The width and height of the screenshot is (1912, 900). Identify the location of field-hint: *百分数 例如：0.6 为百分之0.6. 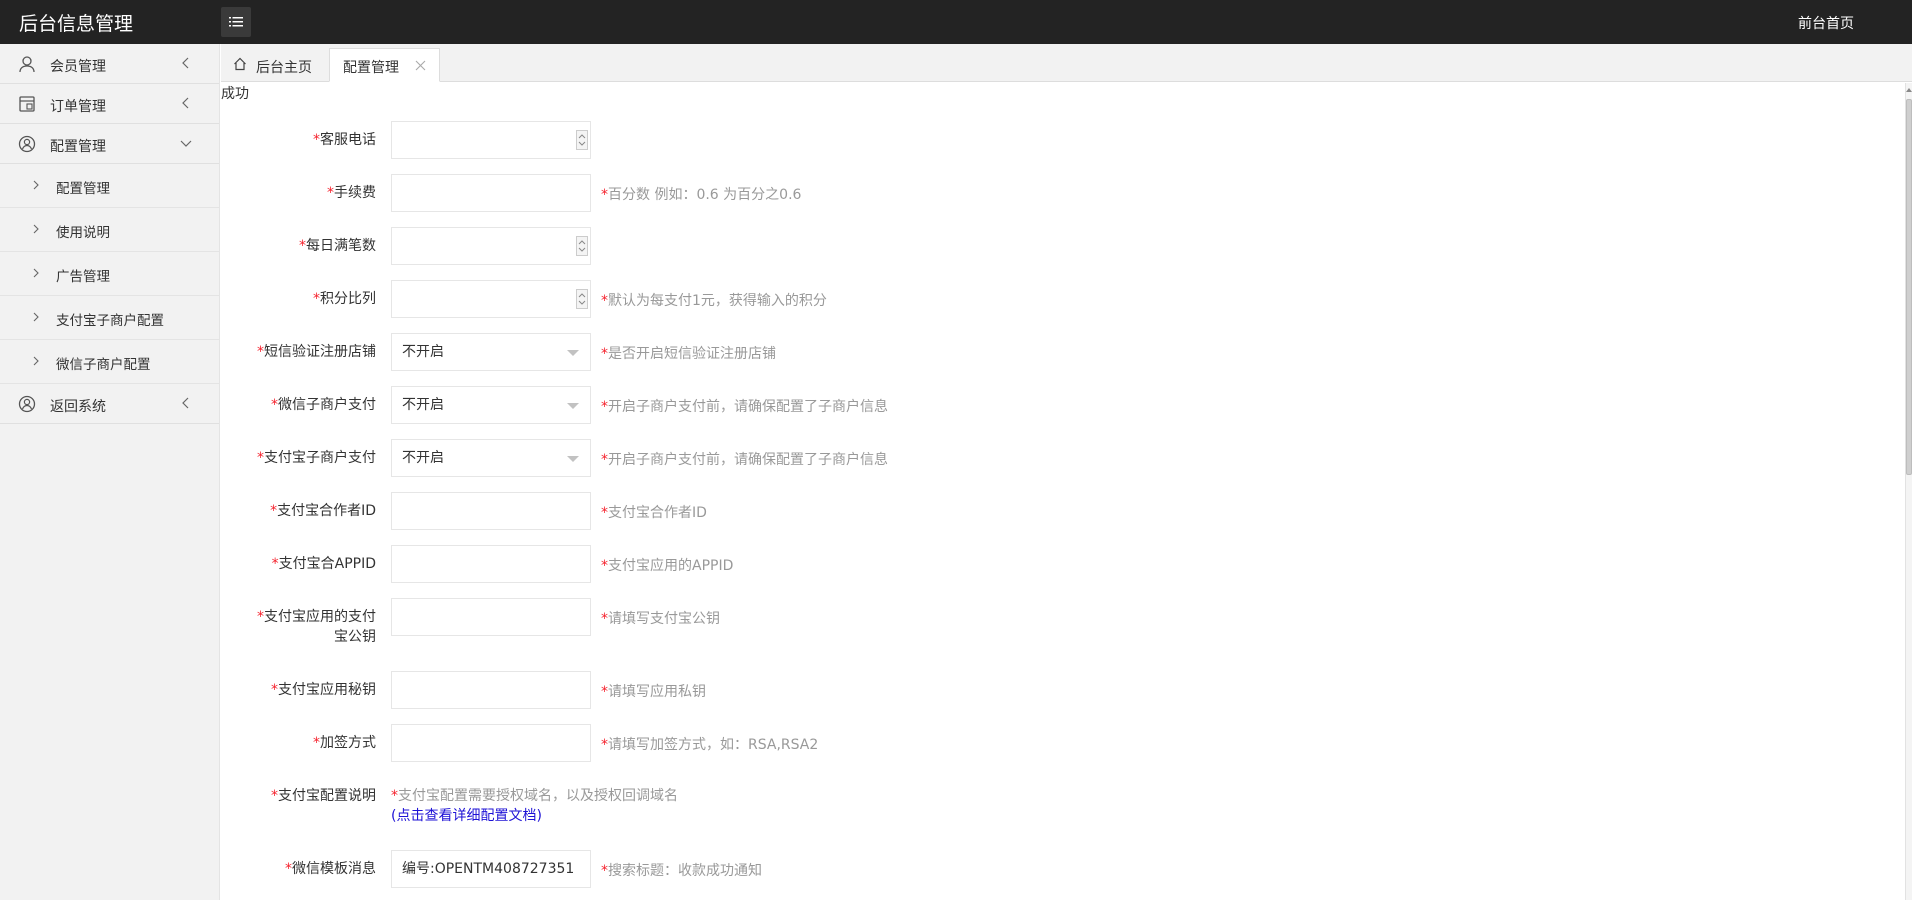
(701, 195).